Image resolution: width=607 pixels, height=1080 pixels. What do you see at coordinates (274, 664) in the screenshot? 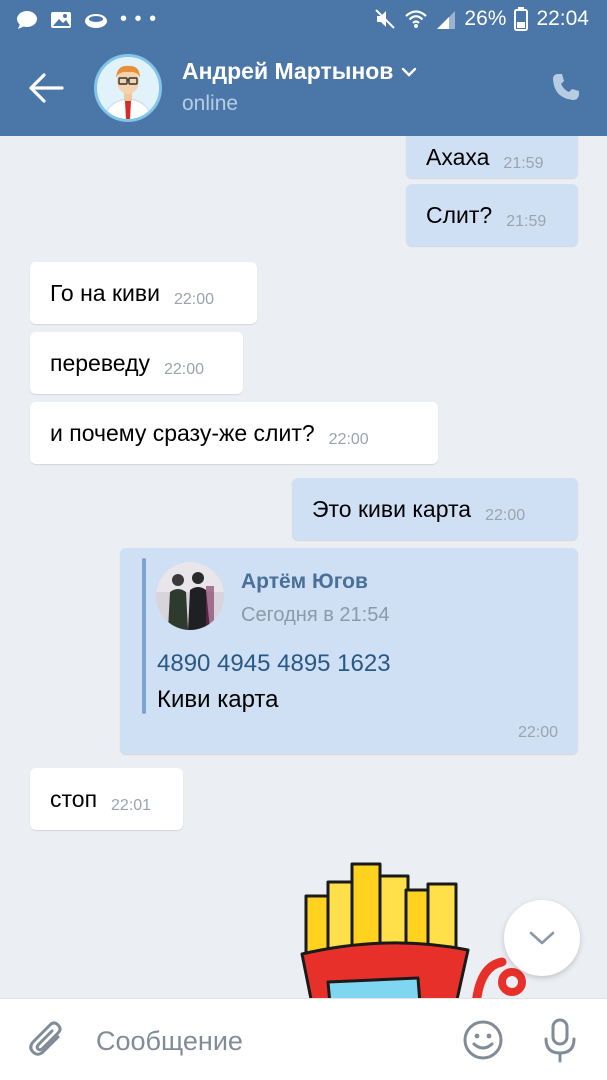
I see `card-number-link: 4890 4945 4895 1623` at bounding box center [274, 664].